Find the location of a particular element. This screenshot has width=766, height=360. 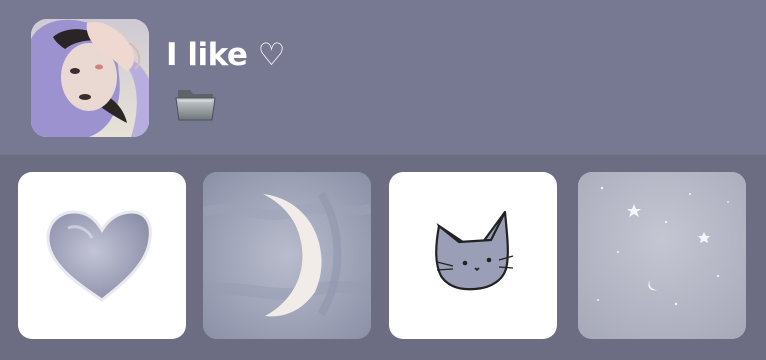

tile-stars is located at coordinates (662, 255).